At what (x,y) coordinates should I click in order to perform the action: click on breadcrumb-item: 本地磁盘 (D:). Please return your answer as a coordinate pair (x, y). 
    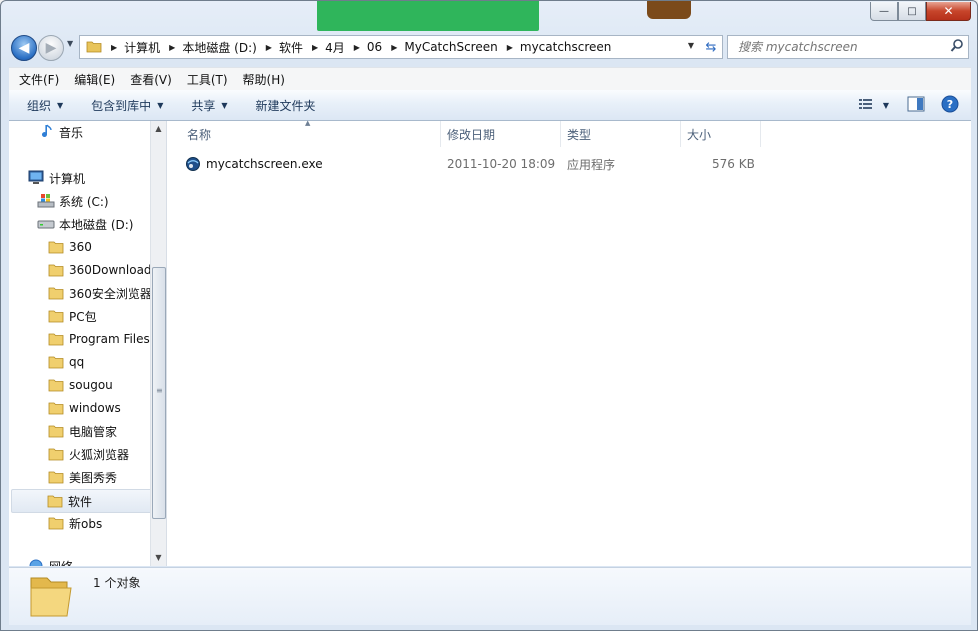
    Looking at the image, I should click on (219, 47).